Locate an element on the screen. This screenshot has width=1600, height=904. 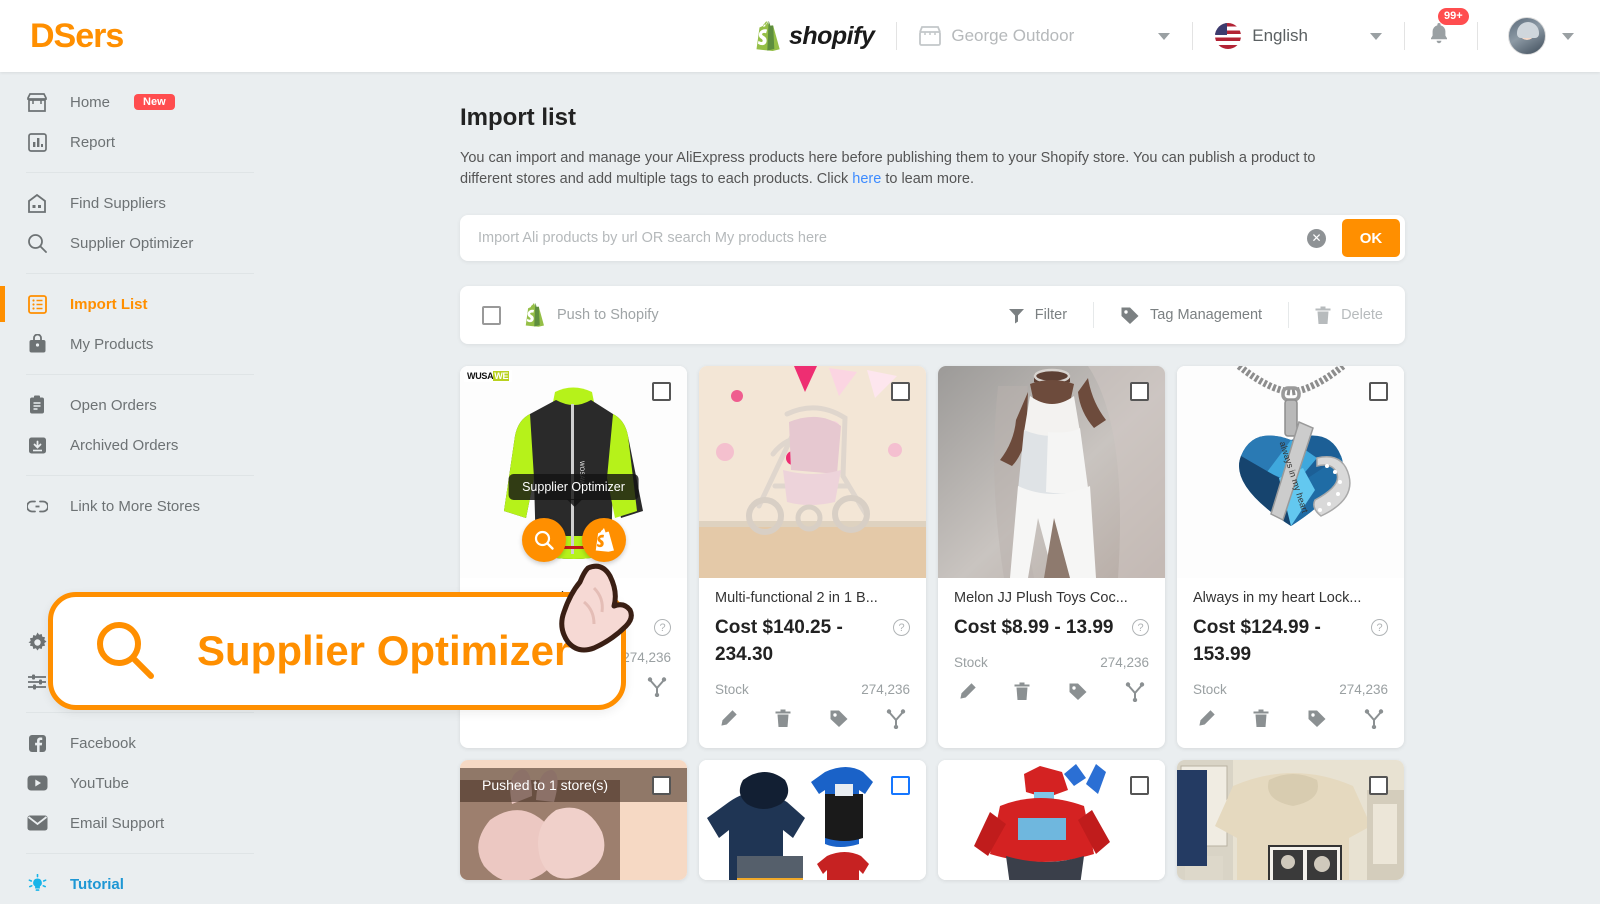
chevron-down-icon is located at coordinates (1568, 36).